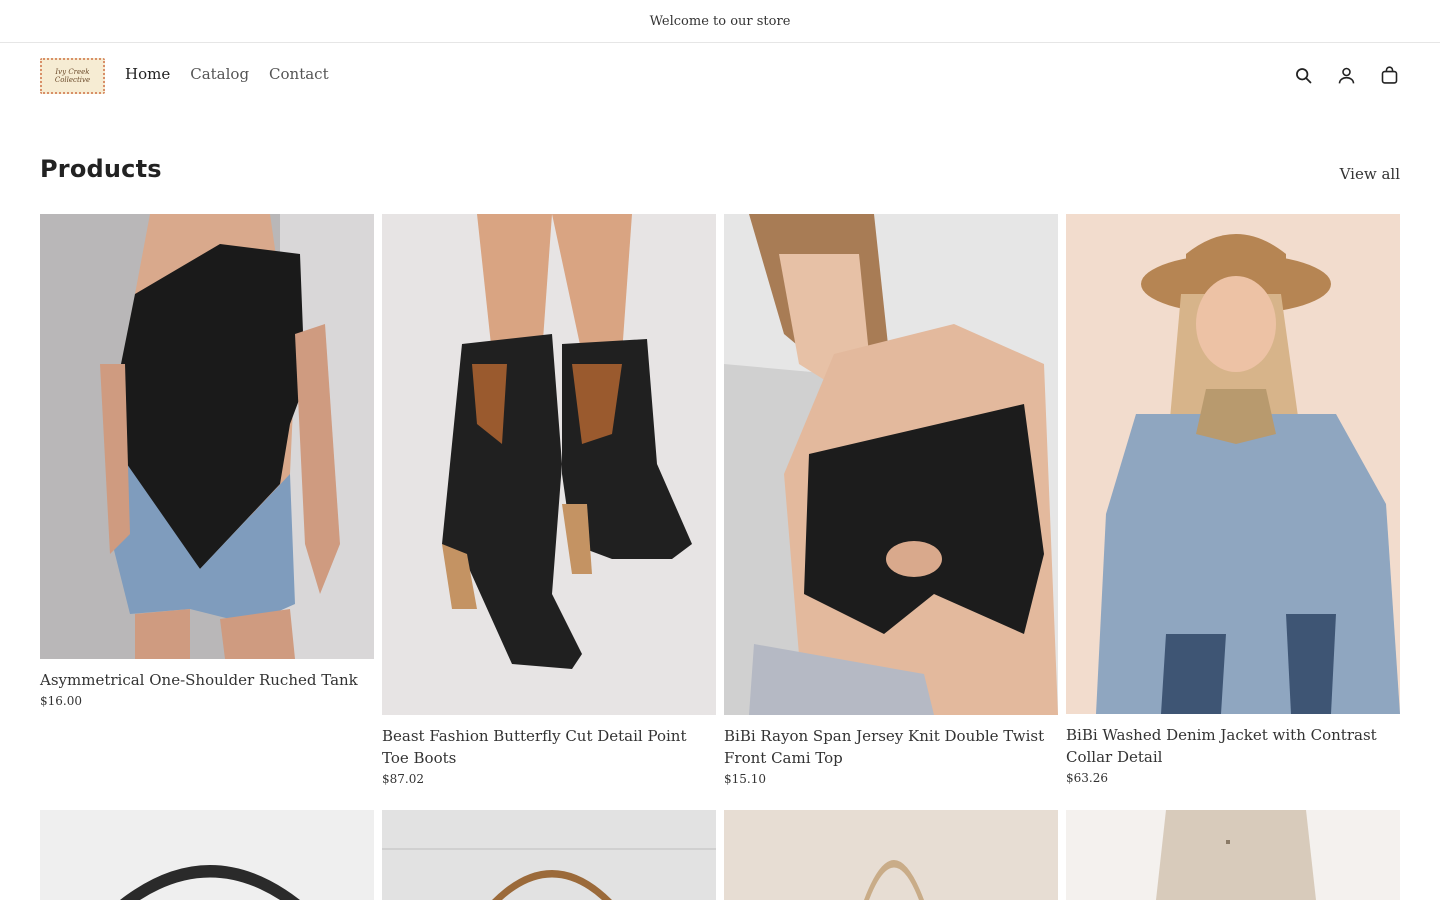 This screenshot has width=1440, height=900. I want to click on header-icons, so click(1346, 75).